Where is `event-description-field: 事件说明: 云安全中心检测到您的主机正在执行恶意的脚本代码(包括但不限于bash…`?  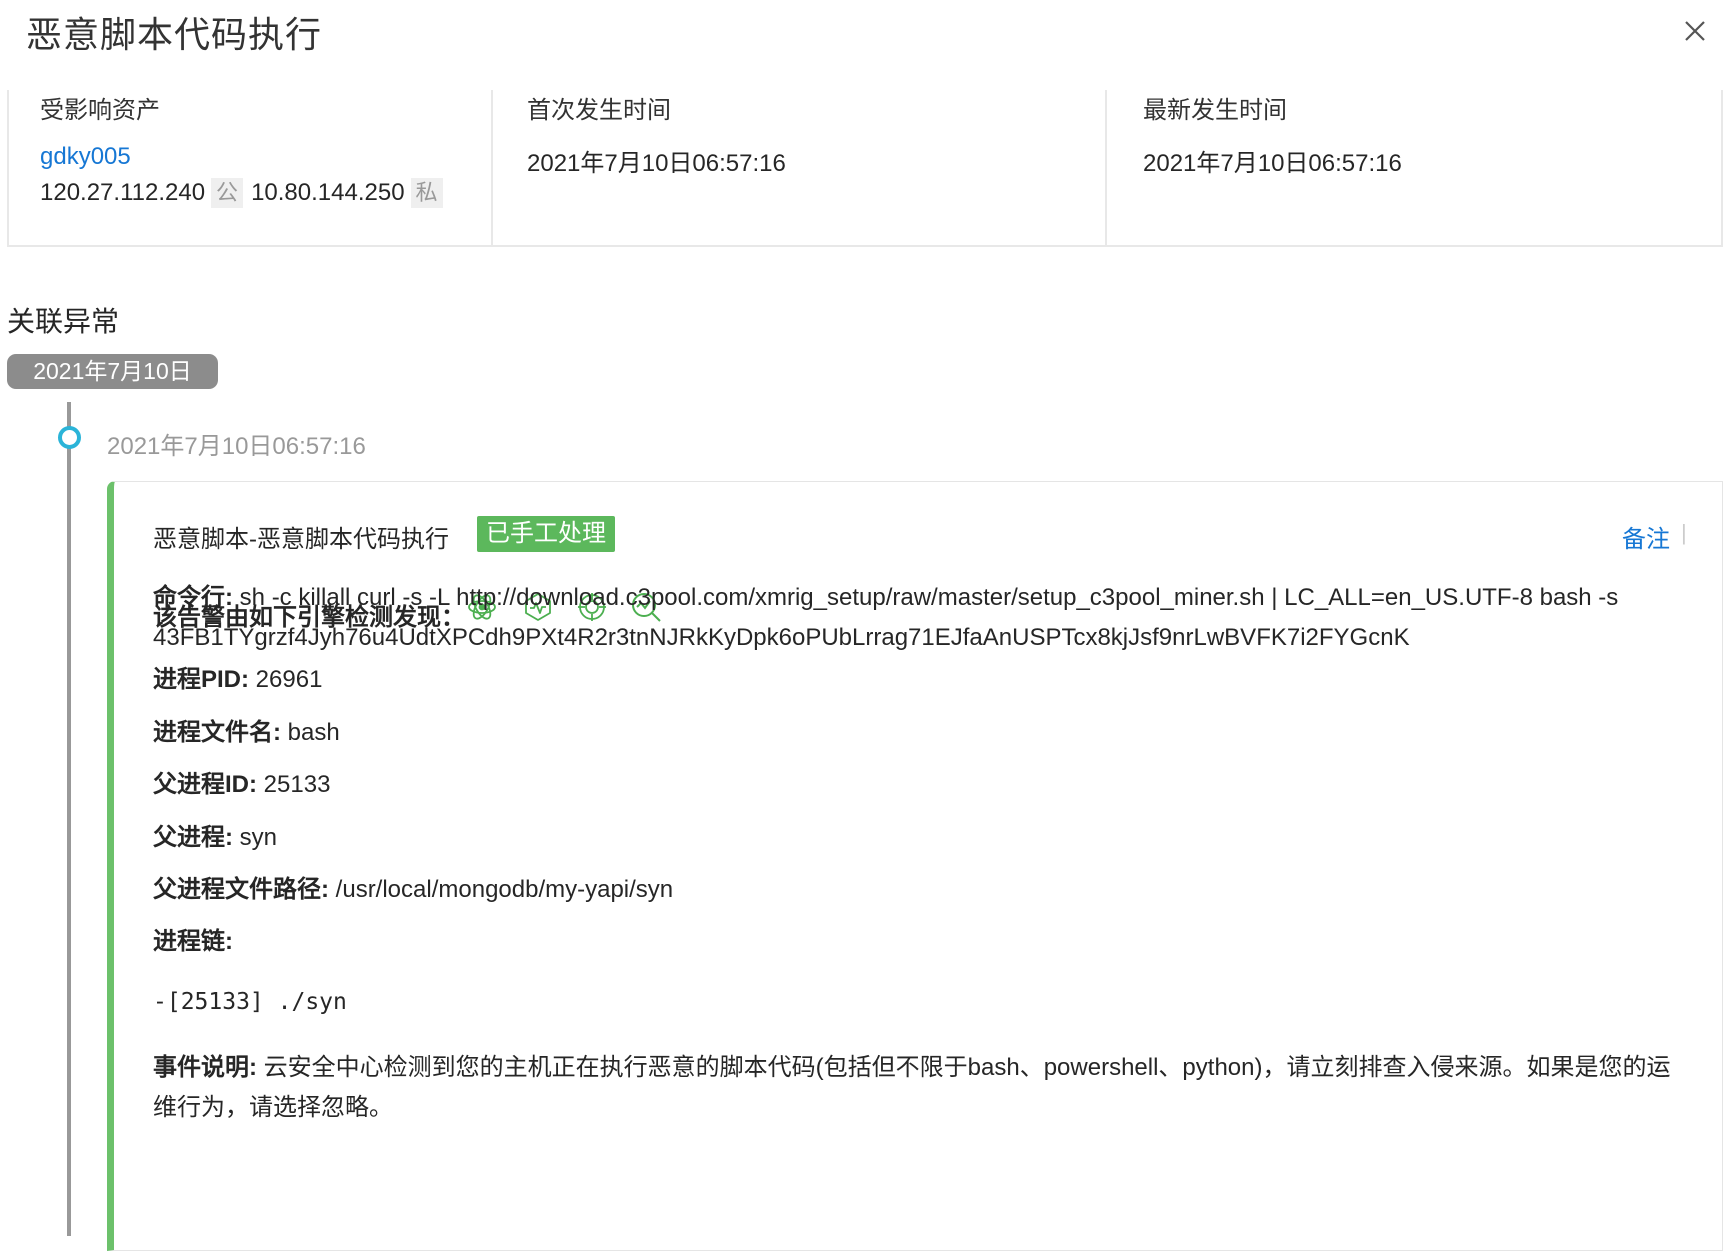
event-description-field: 事件说明: 云安全中心检测到您的主机正在执行恶意的脚本代码(包括但不限于bash… is located at coordinates (923, 1088).